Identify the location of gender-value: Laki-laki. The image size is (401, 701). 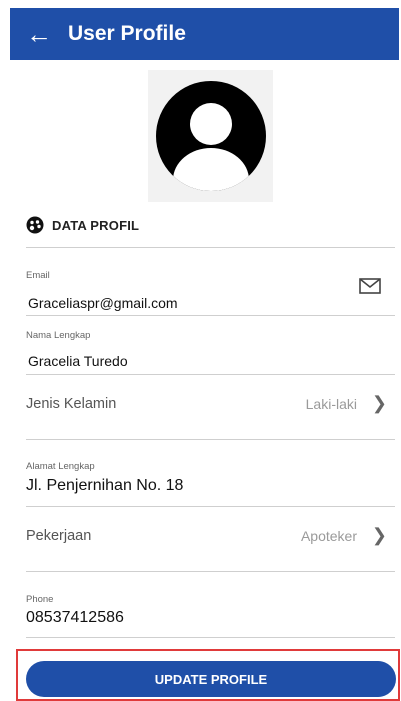
(331, 404).